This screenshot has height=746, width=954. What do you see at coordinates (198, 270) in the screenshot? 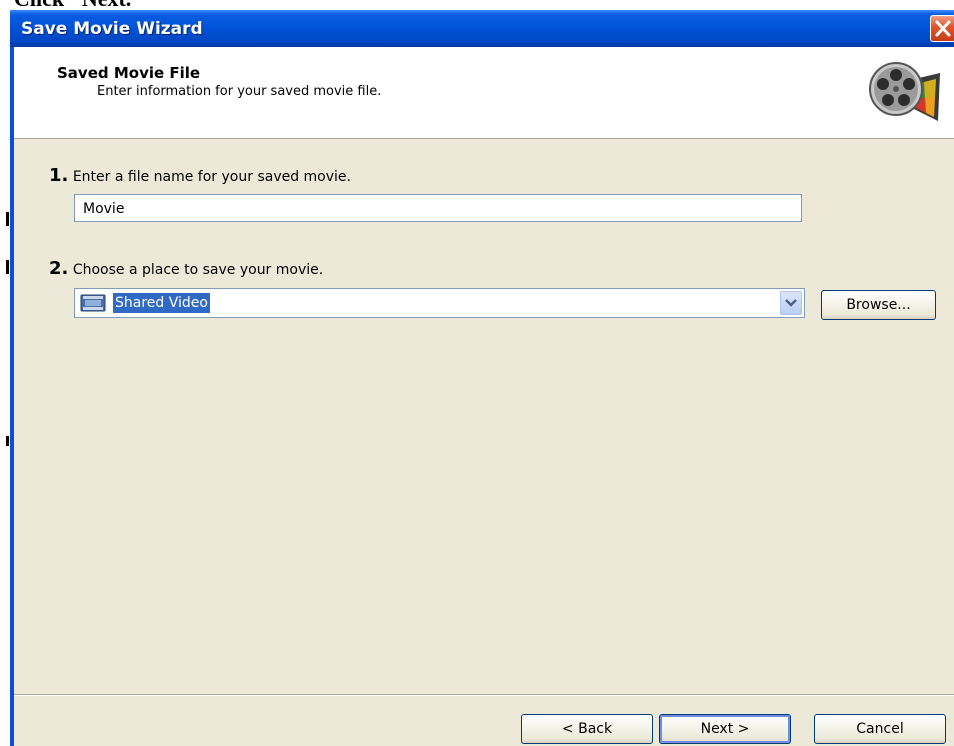
I see `step-2-text: Choose a place to save your movie.` at bounding box center [198, 270].